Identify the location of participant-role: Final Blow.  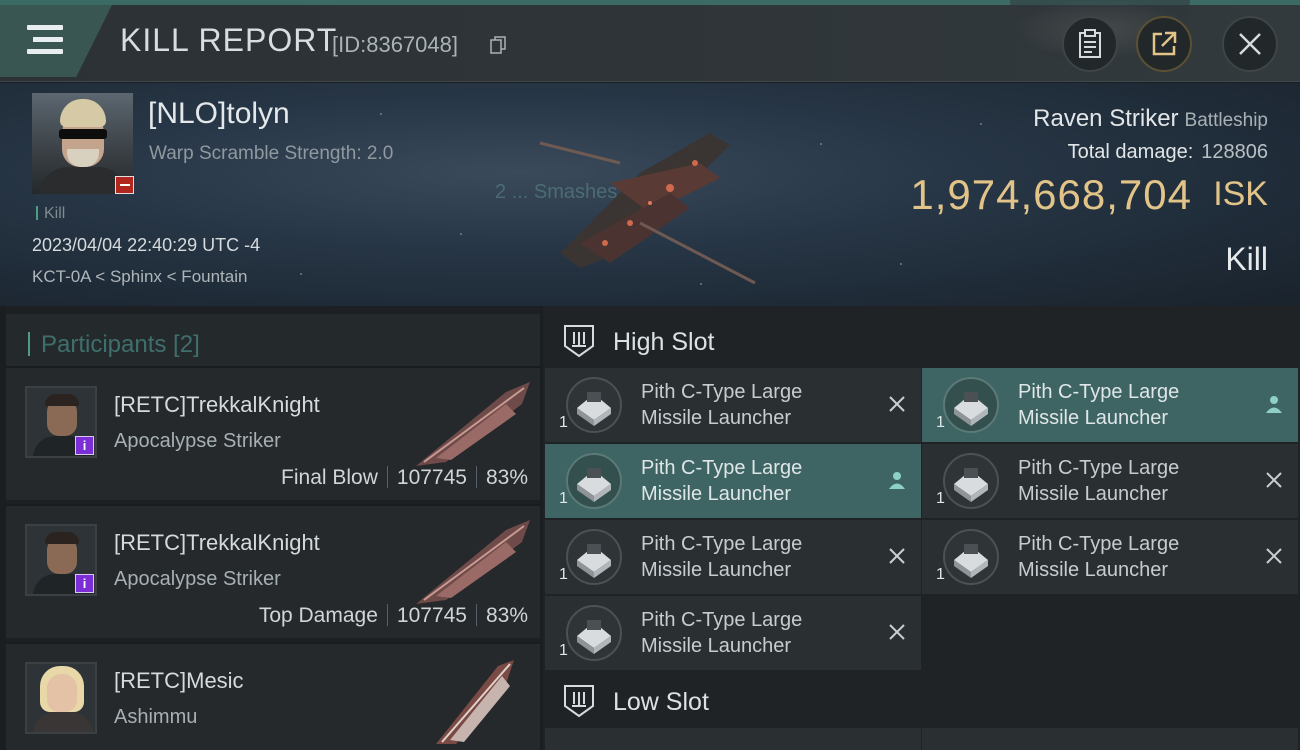
(329, 477).